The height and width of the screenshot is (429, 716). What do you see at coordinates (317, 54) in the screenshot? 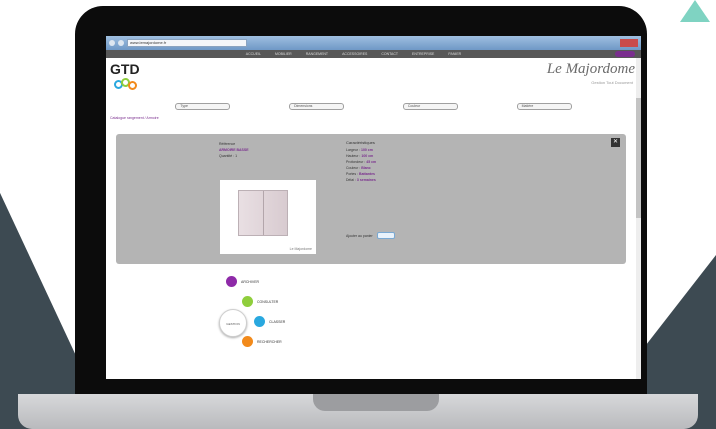
I see `menu-item-rangement: RANGEMENT` at bounding box center [317, 54].